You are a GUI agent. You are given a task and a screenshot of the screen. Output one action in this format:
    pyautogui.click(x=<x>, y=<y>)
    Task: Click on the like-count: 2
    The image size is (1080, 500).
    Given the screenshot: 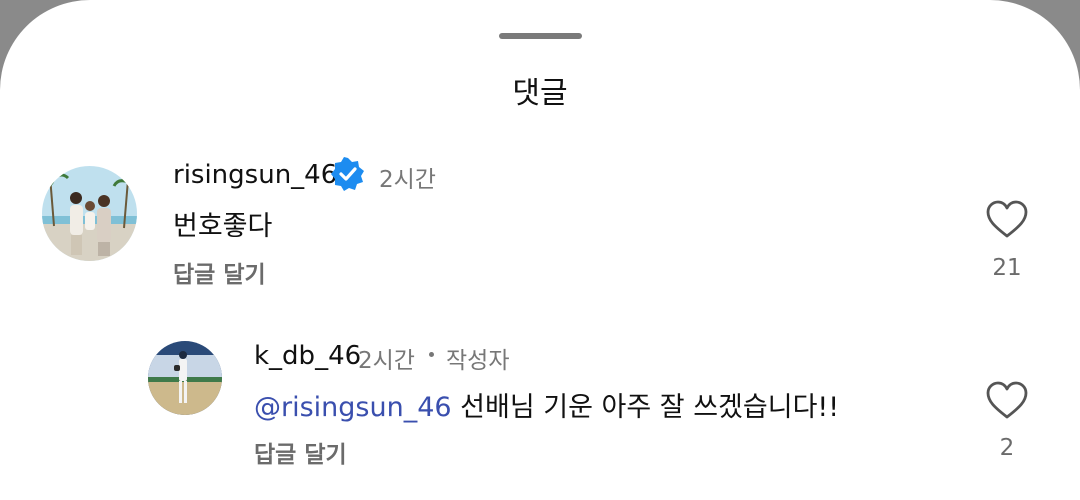 What is the action you would take?
    pyautogui.click(x=1007, y=448)
    